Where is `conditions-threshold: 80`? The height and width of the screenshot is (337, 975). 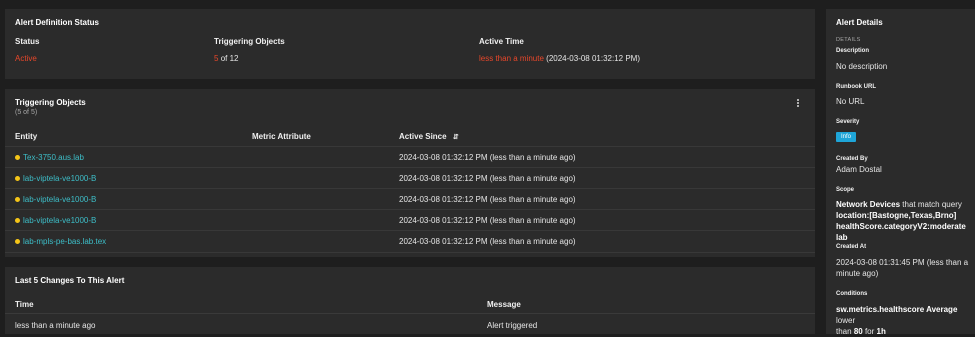 conditions-threshold: 80 is located at coordinates (858, 331).